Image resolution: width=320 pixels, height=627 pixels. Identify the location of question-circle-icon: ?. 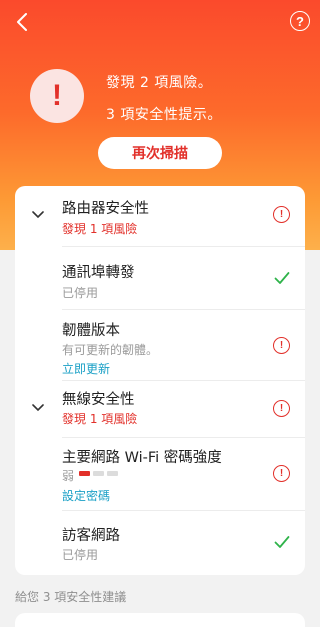
(300, 21).